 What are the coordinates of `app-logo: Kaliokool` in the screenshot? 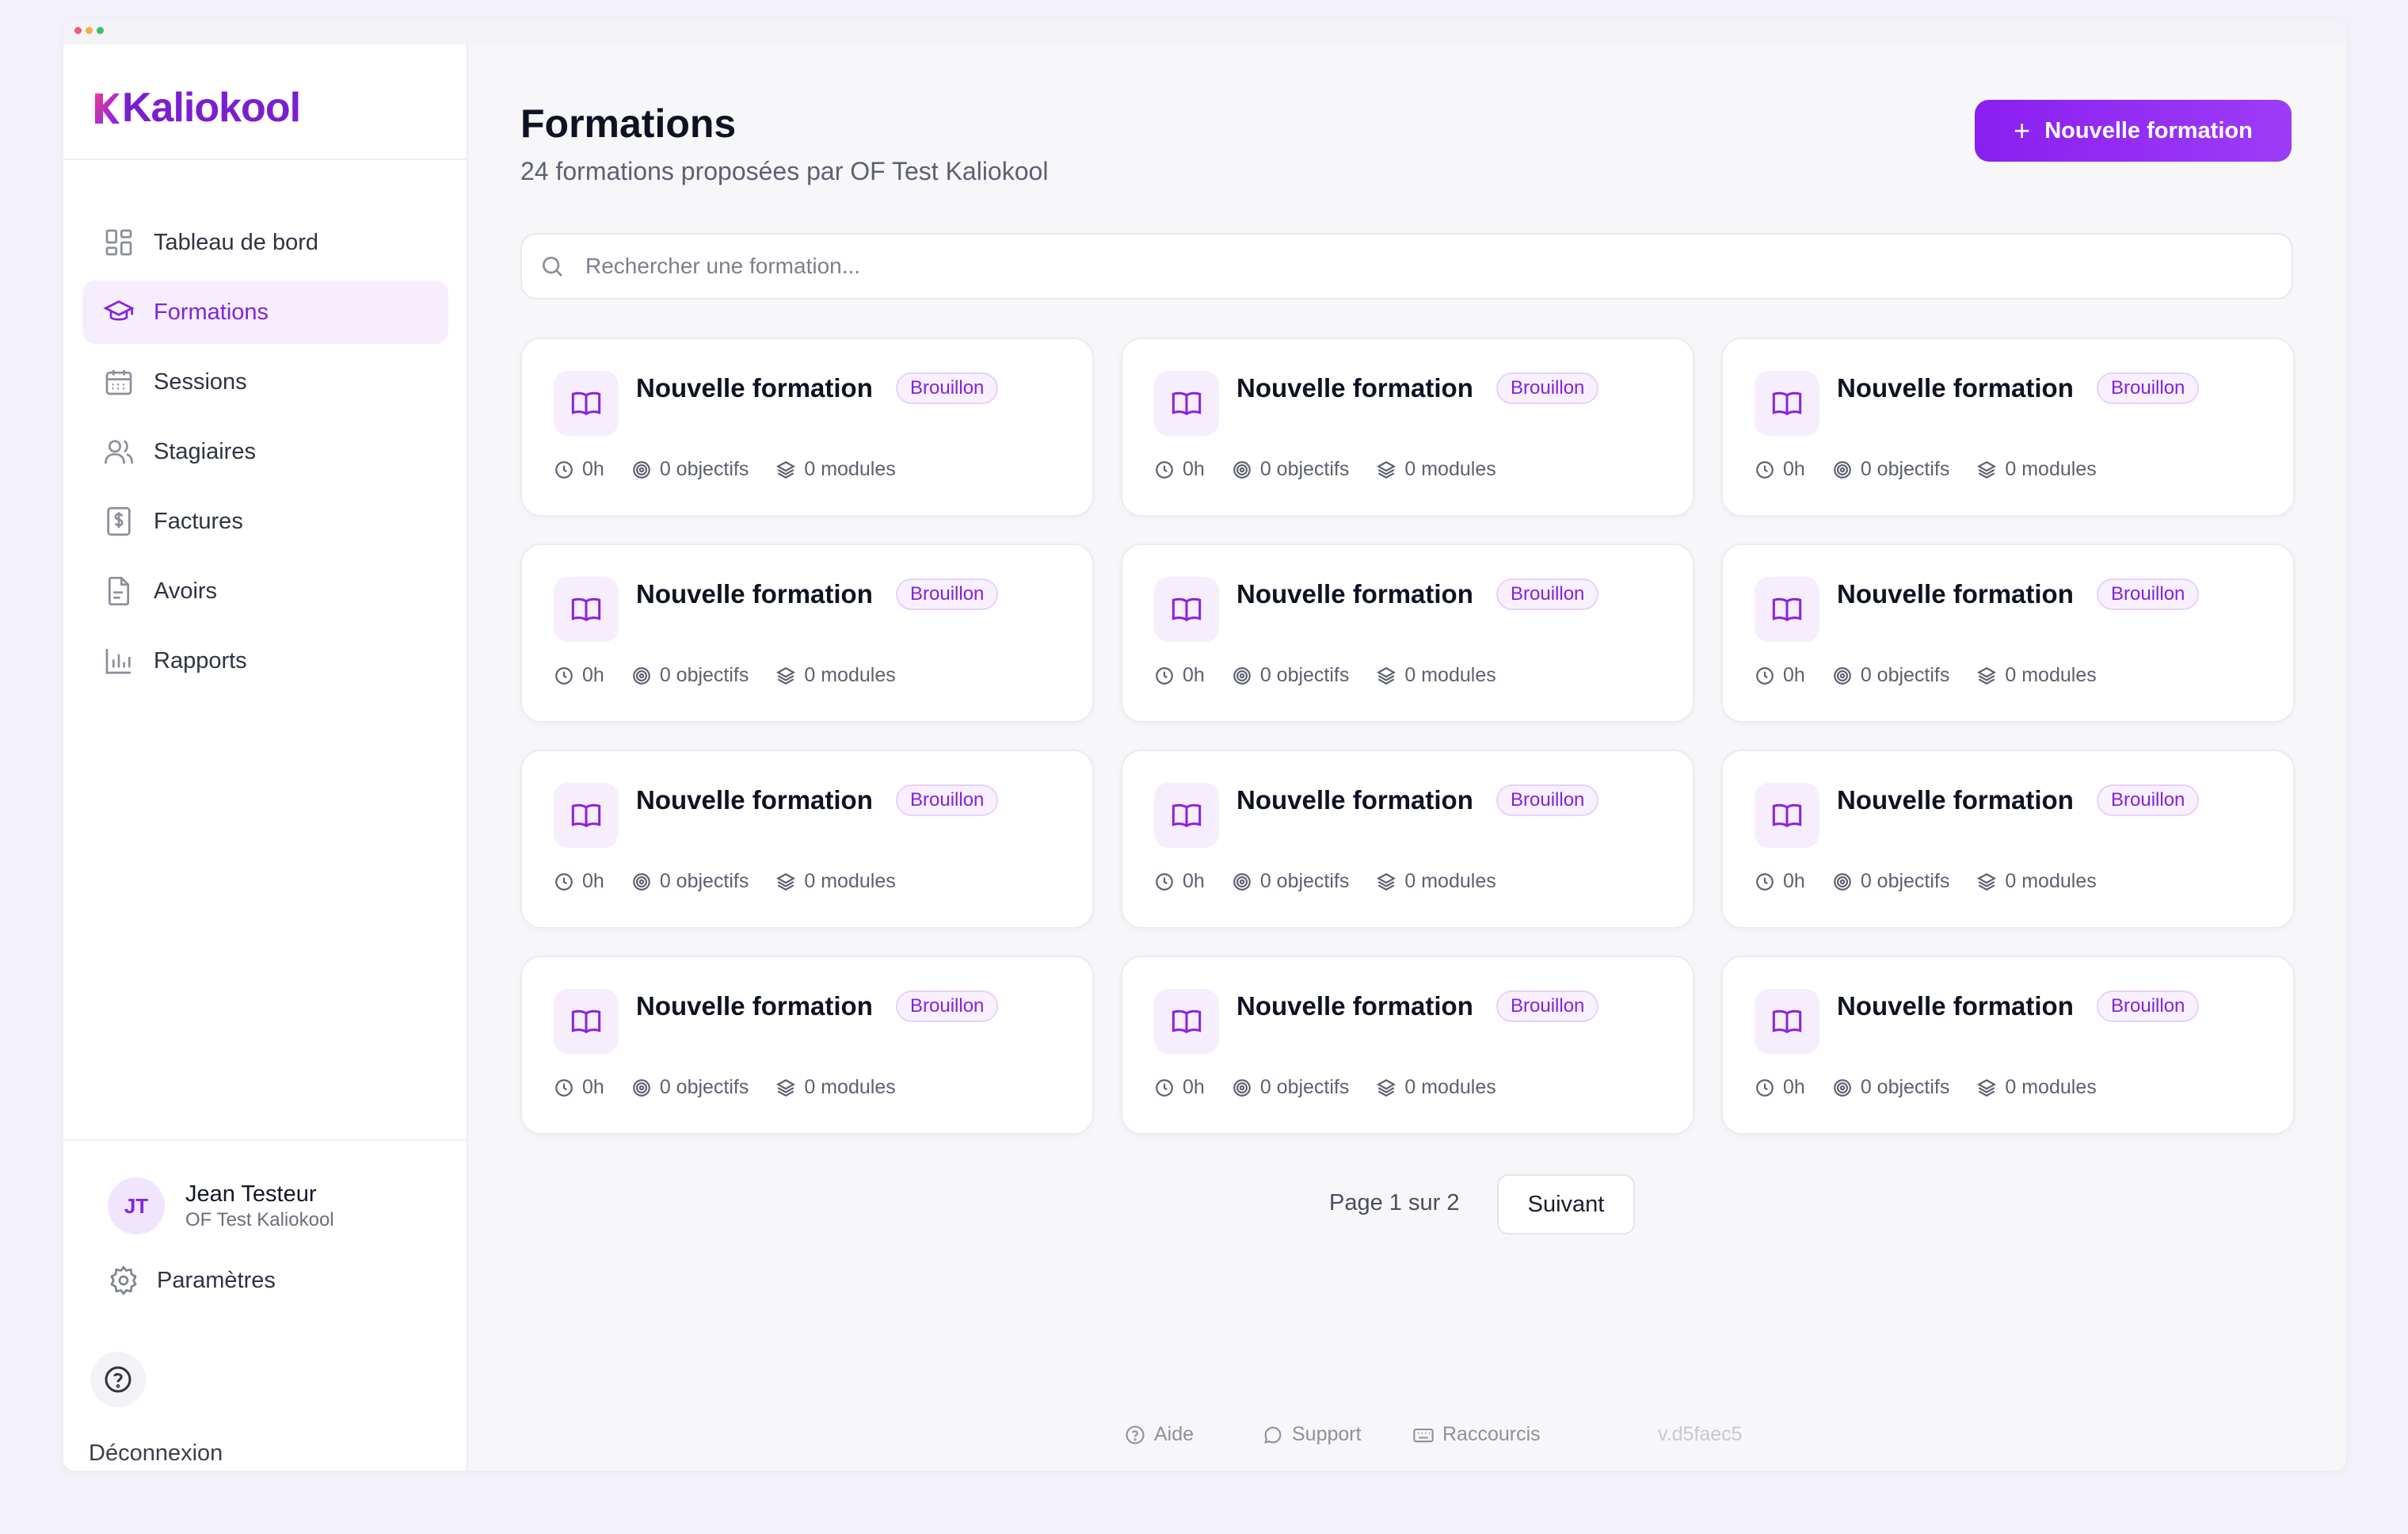 It's located at (197, 108).